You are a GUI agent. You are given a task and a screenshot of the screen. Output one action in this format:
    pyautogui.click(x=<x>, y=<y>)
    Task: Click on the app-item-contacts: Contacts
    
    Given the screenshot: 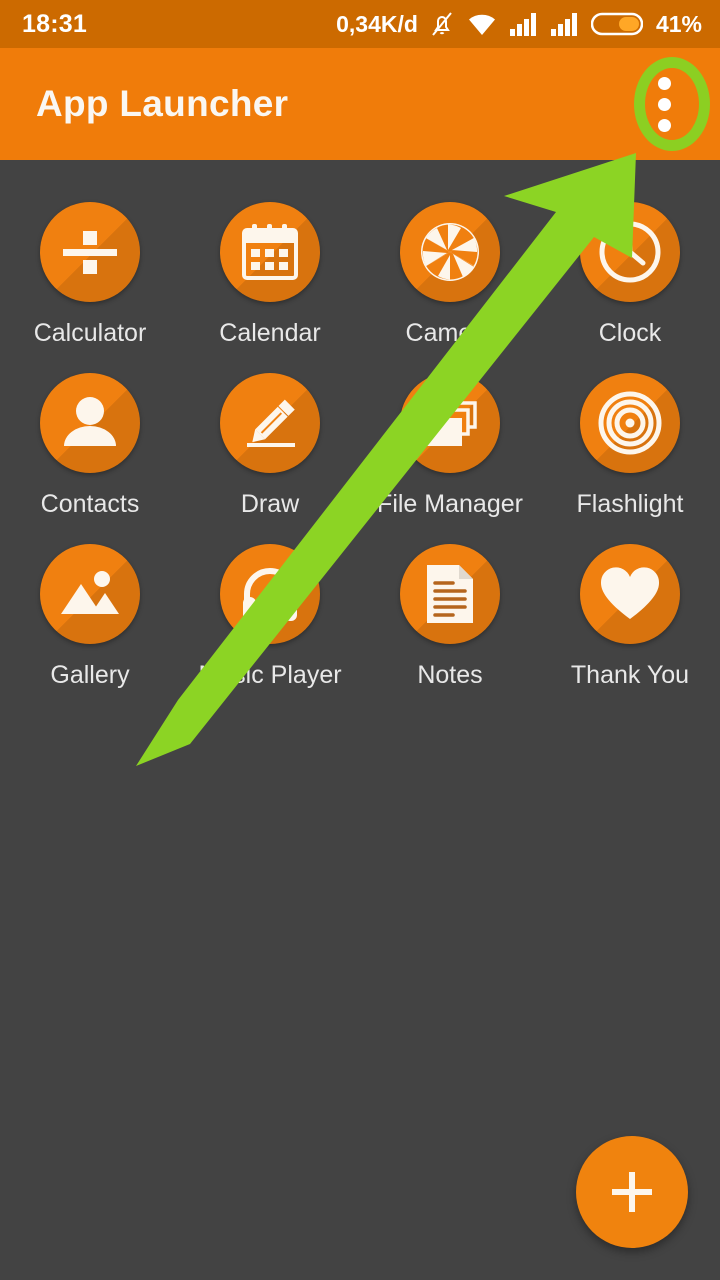 What is the action you would take?
    pyautogui.click(x=90, y=458)
    